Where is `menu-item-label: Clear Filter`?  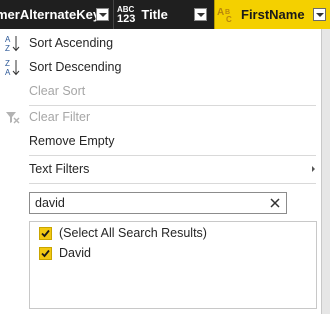 menu-item-label: Clear Filter is located at coordinates (60, 117).